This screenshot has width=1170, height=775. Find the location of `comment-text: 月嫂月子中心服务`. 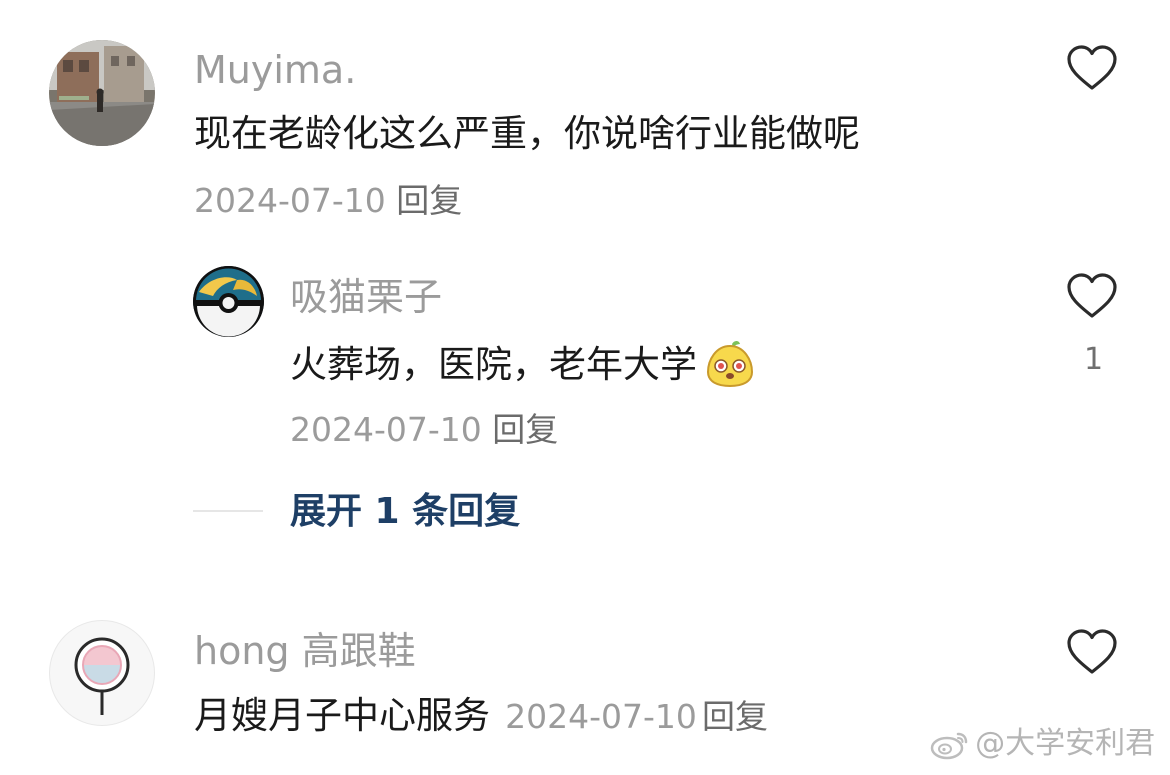

comment-text: 月嫂月子中心服务 is located at coordinates (342, 715).